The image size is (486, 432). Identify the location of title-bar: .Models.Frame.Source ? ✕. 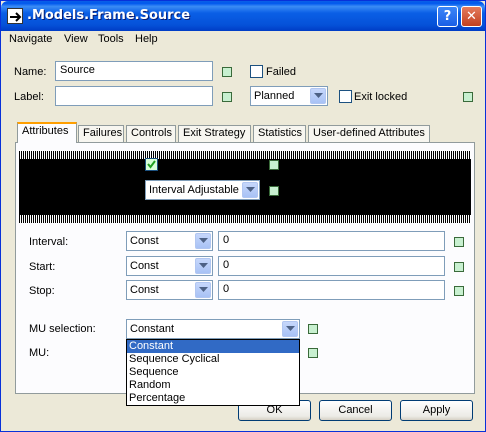
(243, 16).